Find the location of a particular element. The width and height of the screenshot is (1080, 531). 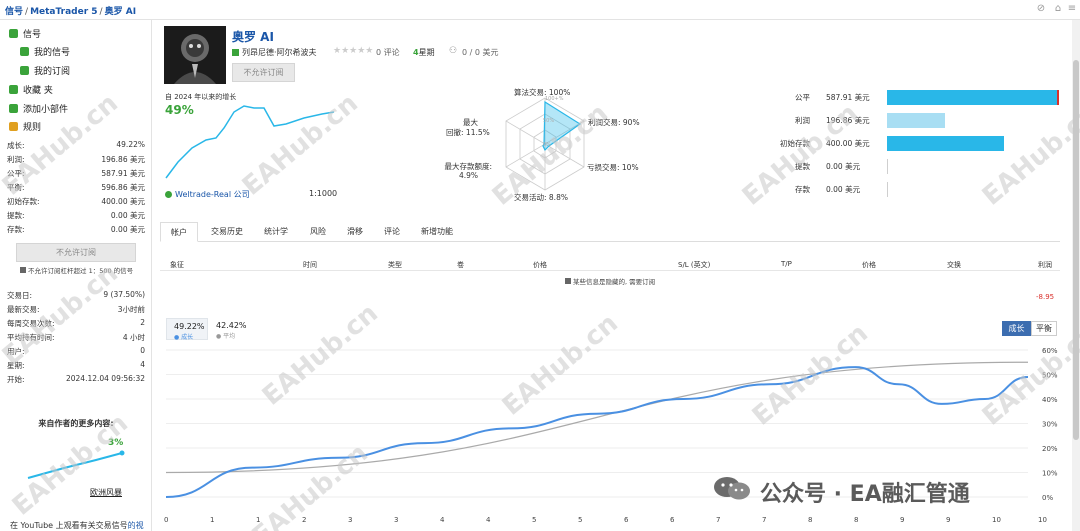

youtube-link: 的视 is located at coordinates (136, 525).